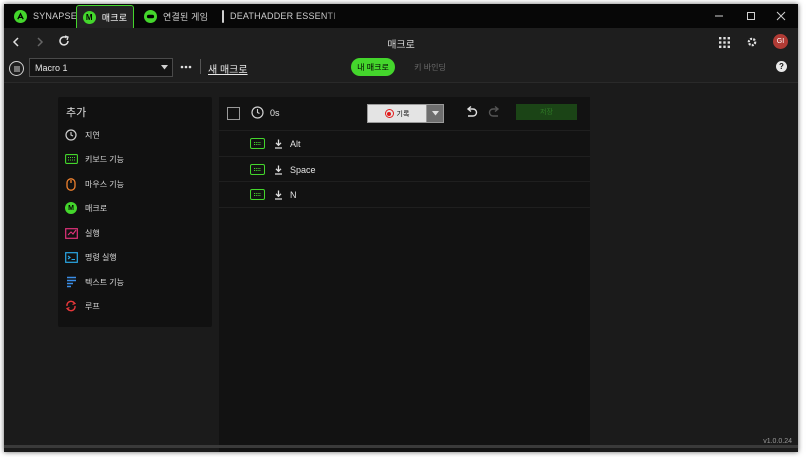  What do you see at coordinates (781, 66) in the screenshot?
I see `help-button: ?` at bounding box center [781, 66].